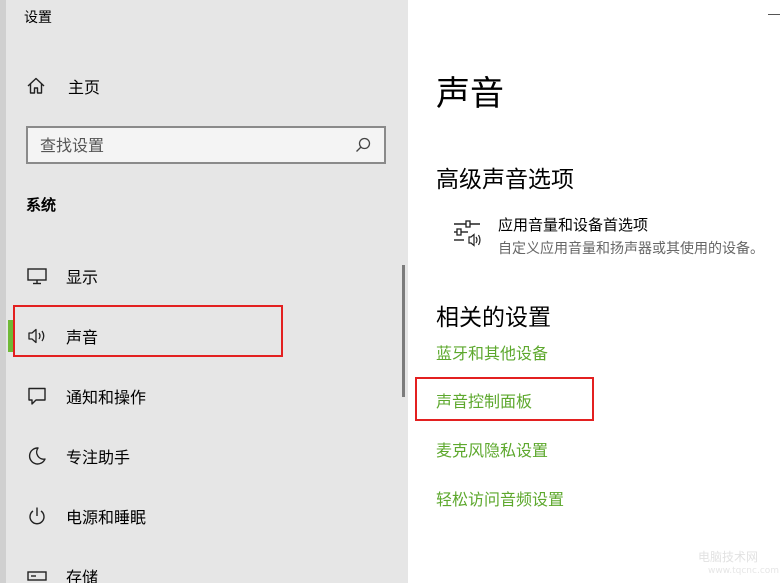 The width and height of the screenshot is (780, 583). I want to click on sidebar-item-storage: 存储, so click(203, 567).